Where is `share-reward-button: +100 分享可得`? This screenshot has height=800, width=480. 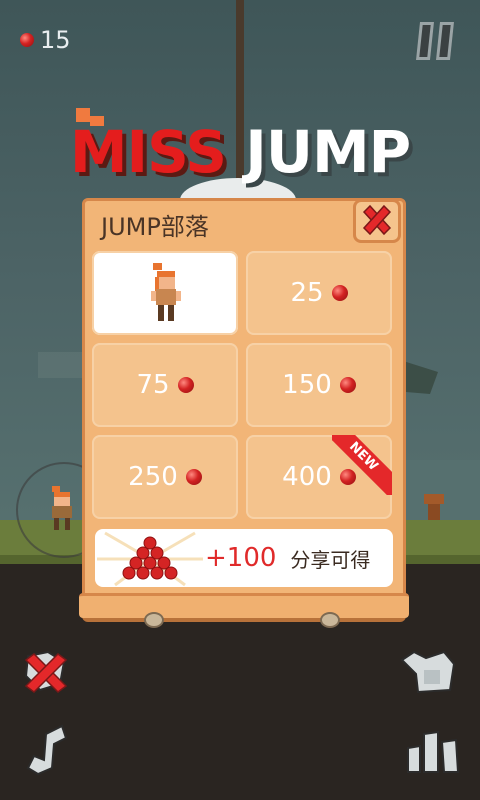
share-reward-button: +100 分享可得 is located at coordinates (244, 558).